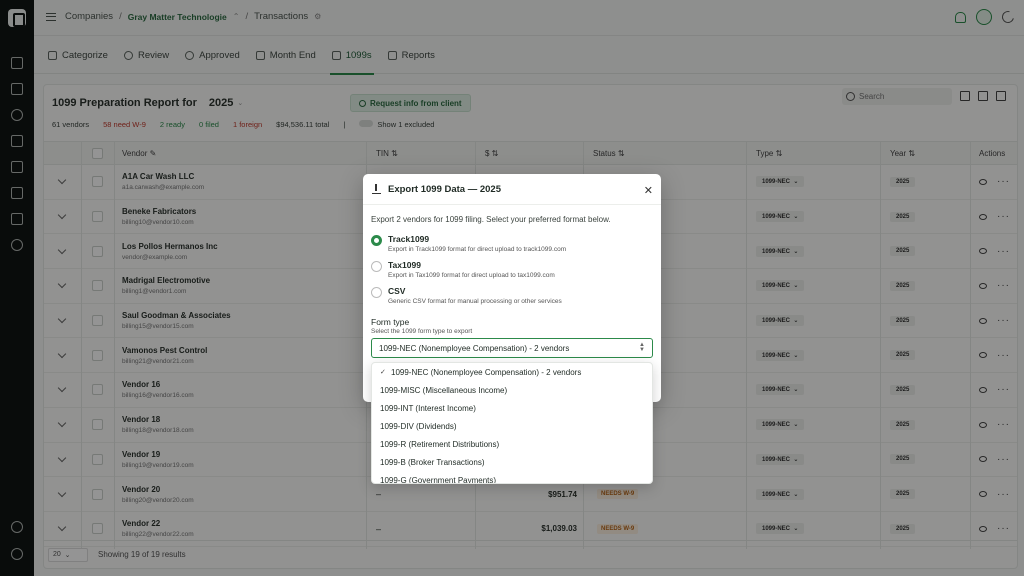 This screenshot has height=576, width=1024. What do you see at coordinates (376, 240) in the screenshot?
I see `radio-selected` at bounding box center [376, 240].